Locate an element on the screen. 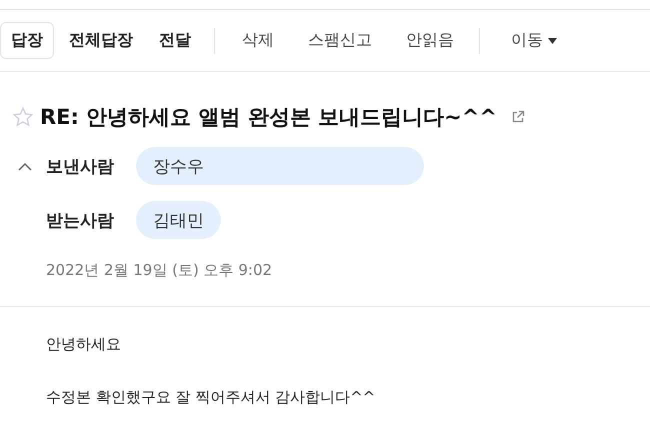 The height and width of the screenshot is (448, 650). mail-subject: RE: 안녕하세요 앨범 완성본 보내드립니다~^^ is located at coordinates (268, 117).